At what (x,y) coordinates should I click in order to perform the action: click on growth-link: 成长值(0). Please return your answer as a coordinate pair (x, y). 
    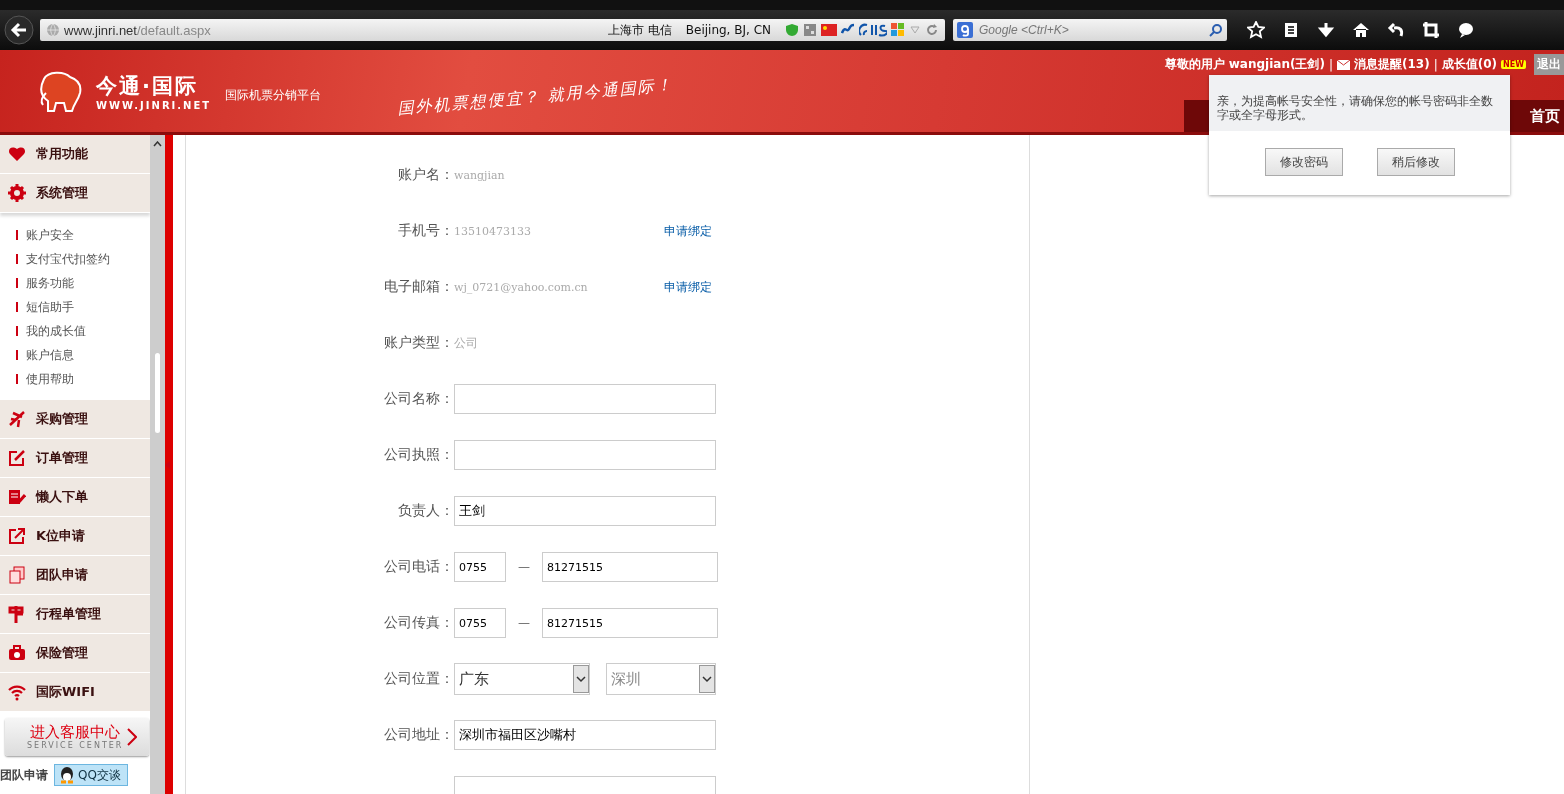
    Looking at the image, I should click on (1469, 64).